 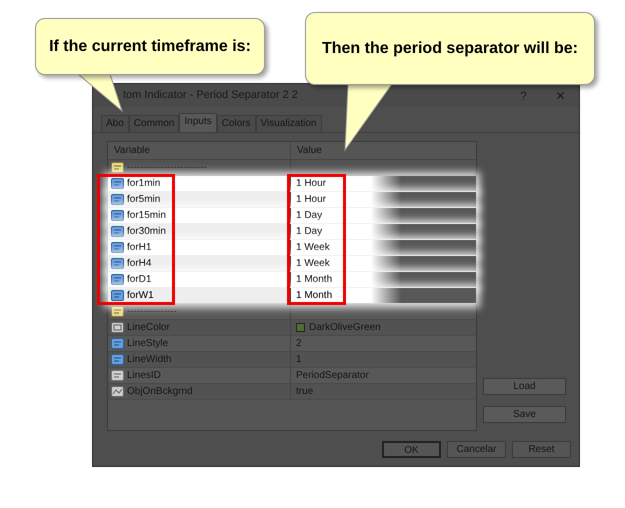 What do you see at coordinates (147, 344) in the screenshot?
I see `parameter-name: LineStyle` at bounding box center [147, 344].